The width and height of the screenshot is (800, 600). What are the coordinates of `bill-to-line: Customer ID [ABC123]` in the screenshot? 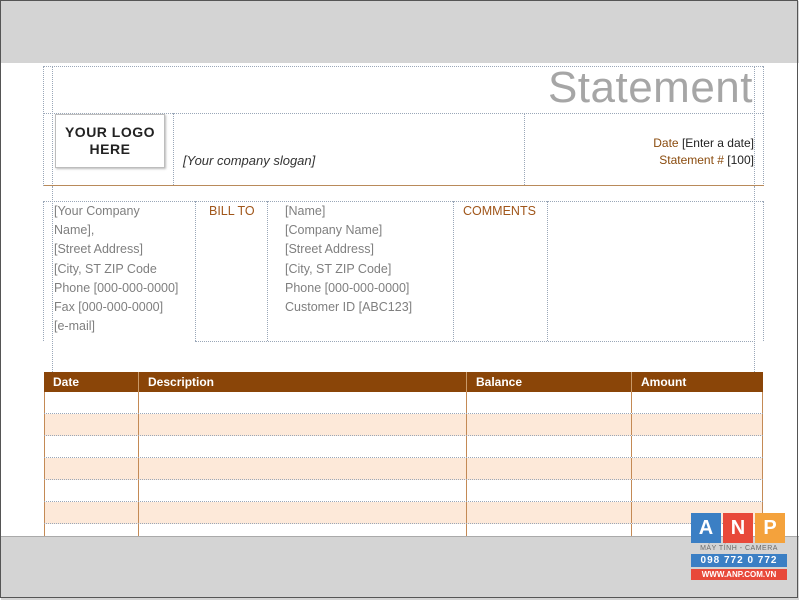 It's located at (349, 307).